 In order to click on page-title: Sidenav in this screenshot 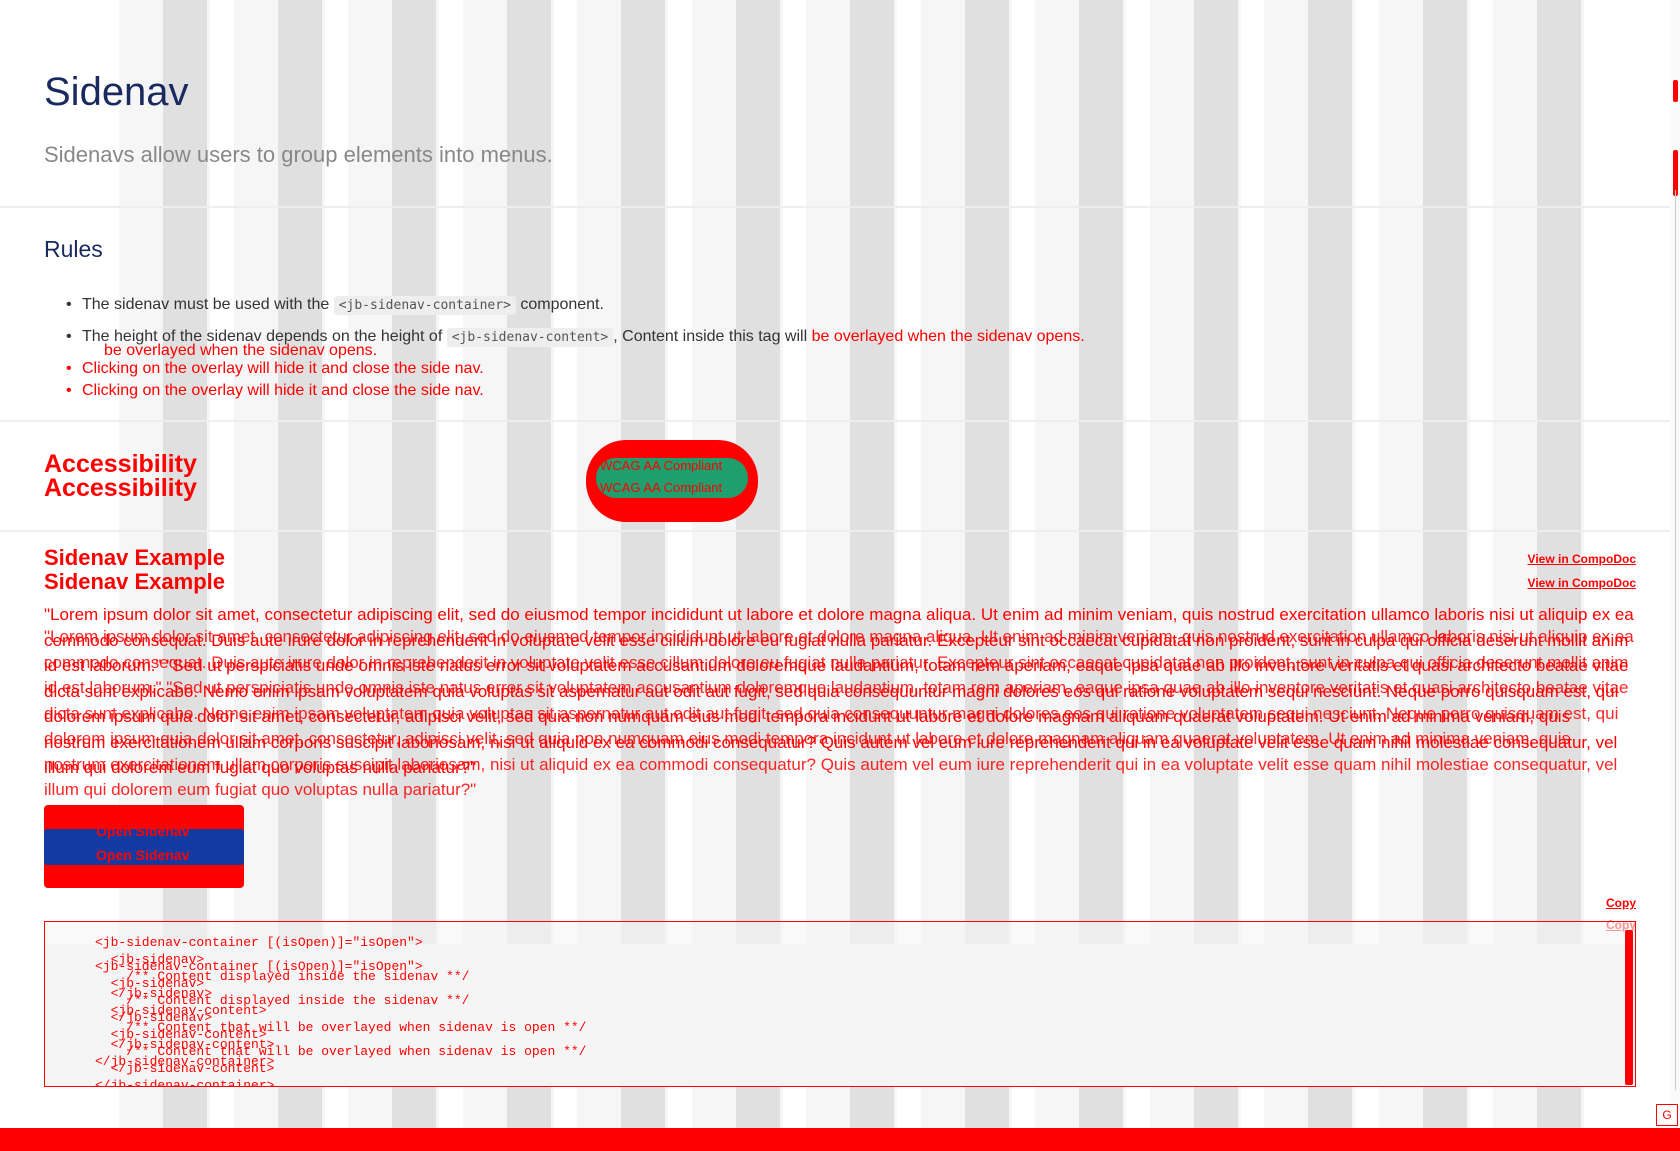, I will do `click(116, 92)`.